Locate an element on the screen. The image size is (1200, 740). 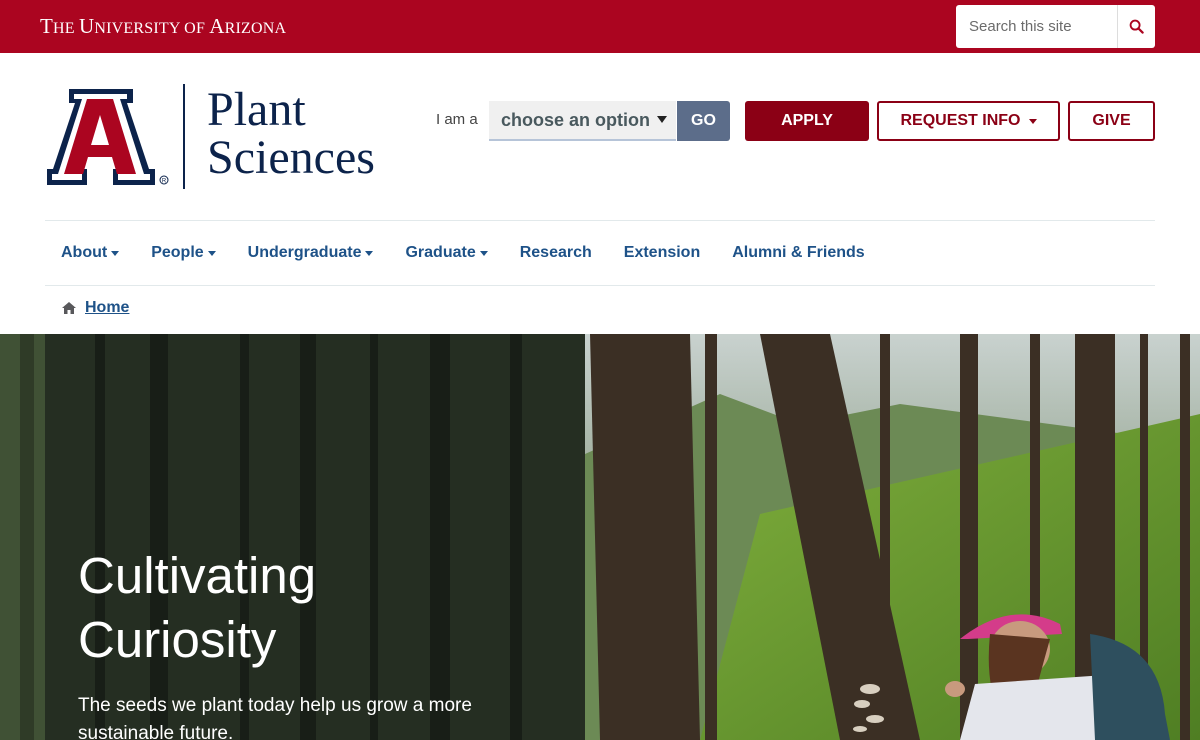
university-top-bar: THE UNIVERSITY OF ARIZONA is located at coordinates (600, 26).